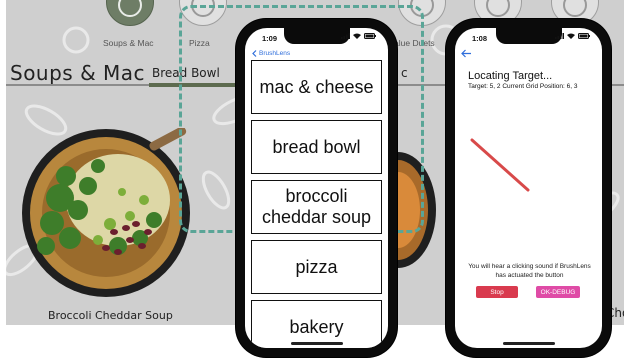  Describe the element at coordinates (558, 292) in the screenshot. I see `ok-debug-button: OK-DEBUG` at that location.